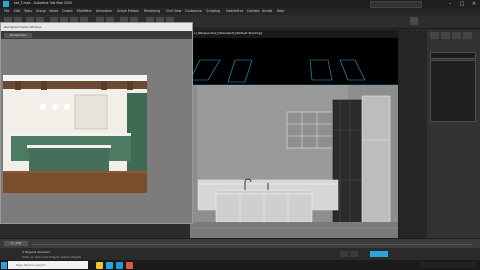 Image resolution: width=480 pixels, height=270 pixels. Describe the element at coordinates (119, 265) in the screenshot. I see `3dsmax-taskbar-icon` at that location.